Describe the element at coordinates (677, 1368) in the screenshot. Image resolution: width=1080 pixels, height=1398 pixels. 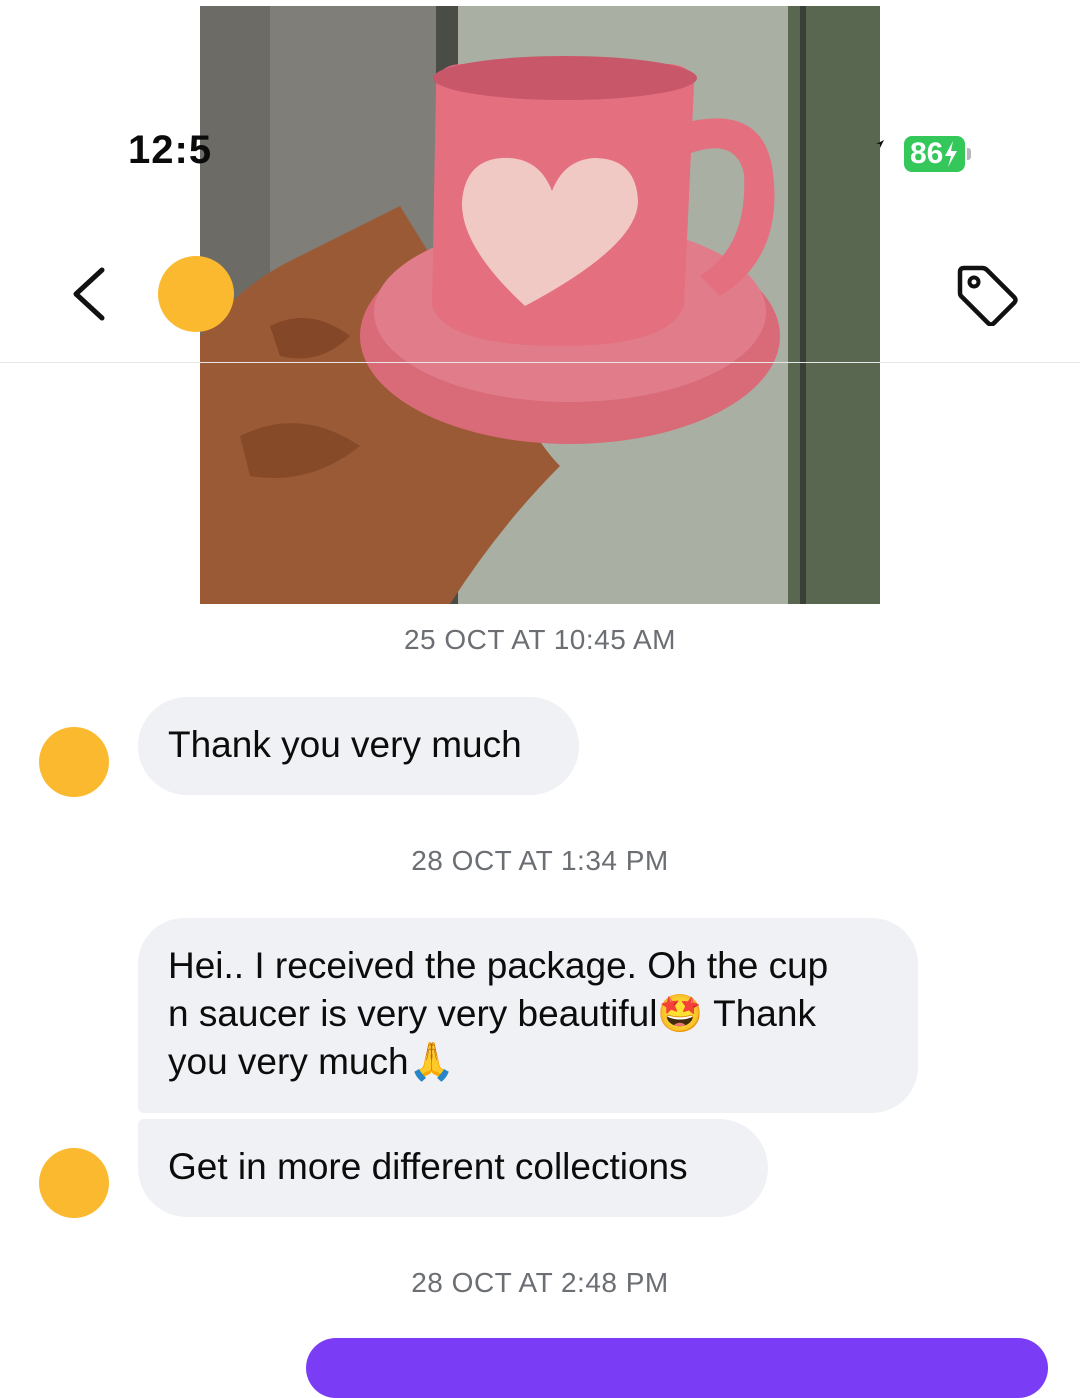
I see `outgoing-message-bubble` at that location.